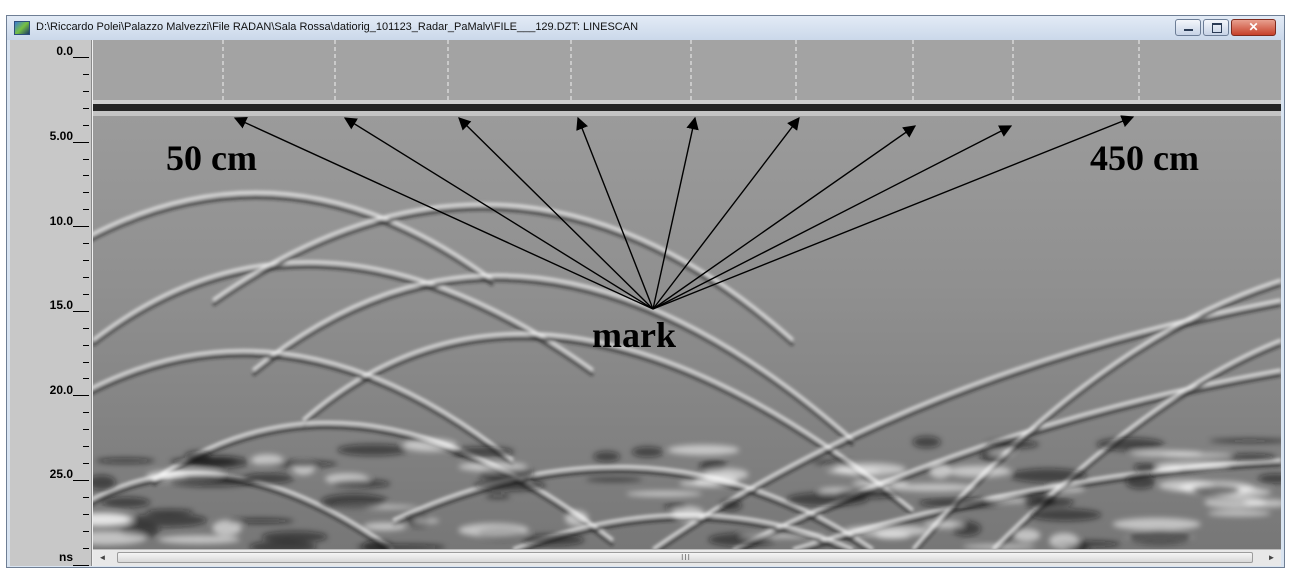  I want to click on end-distance-label: 450 cm, so click(1144, 158).